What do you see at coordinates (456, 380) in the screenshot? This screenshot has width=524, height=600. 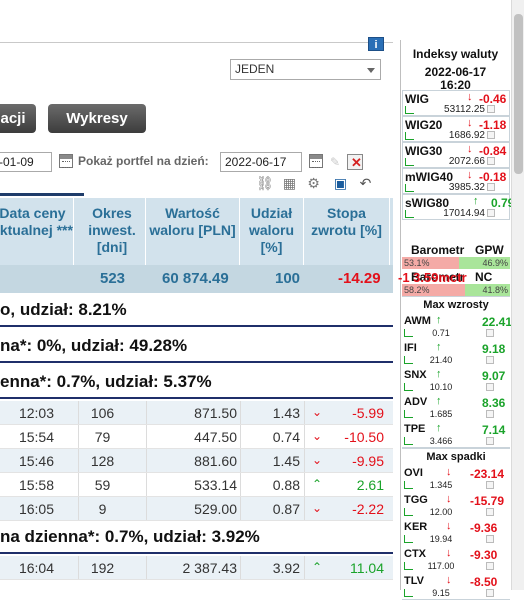 I see `gainer-item: SNX ↑ 9.07 10.10` at bounding box center [456, 380].